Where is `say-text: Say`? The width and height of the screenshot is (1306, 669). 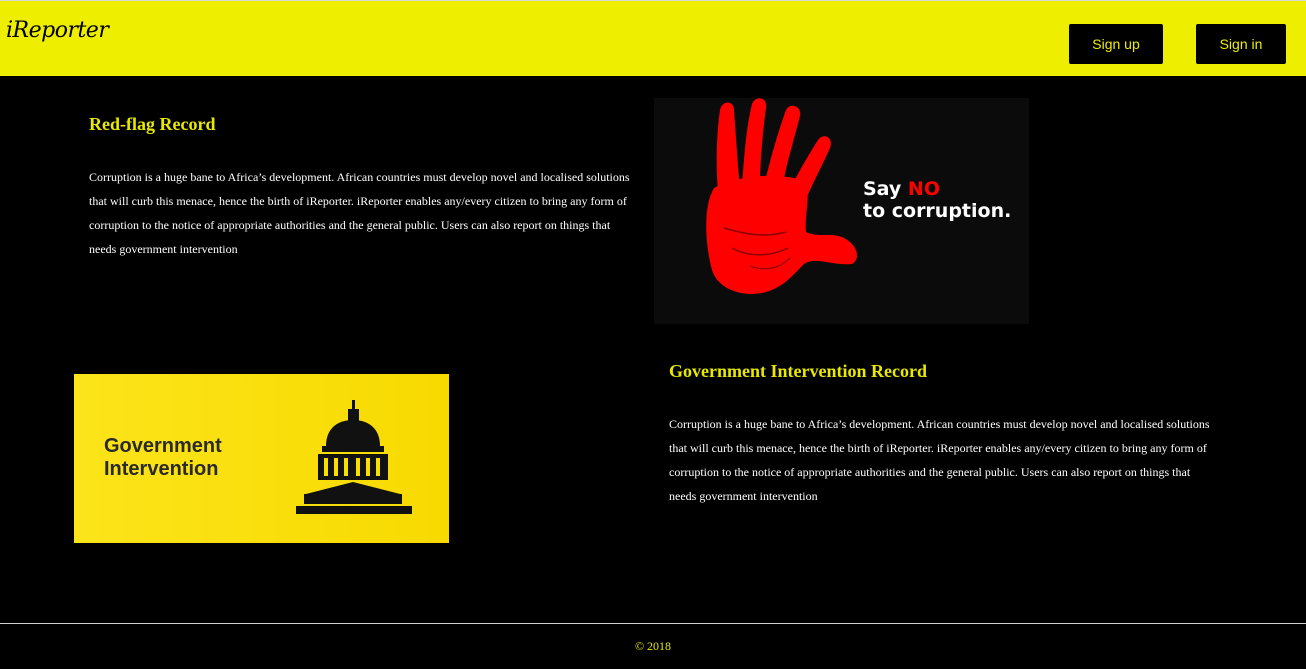 say-text: Say is located at coordinates (885, 189).